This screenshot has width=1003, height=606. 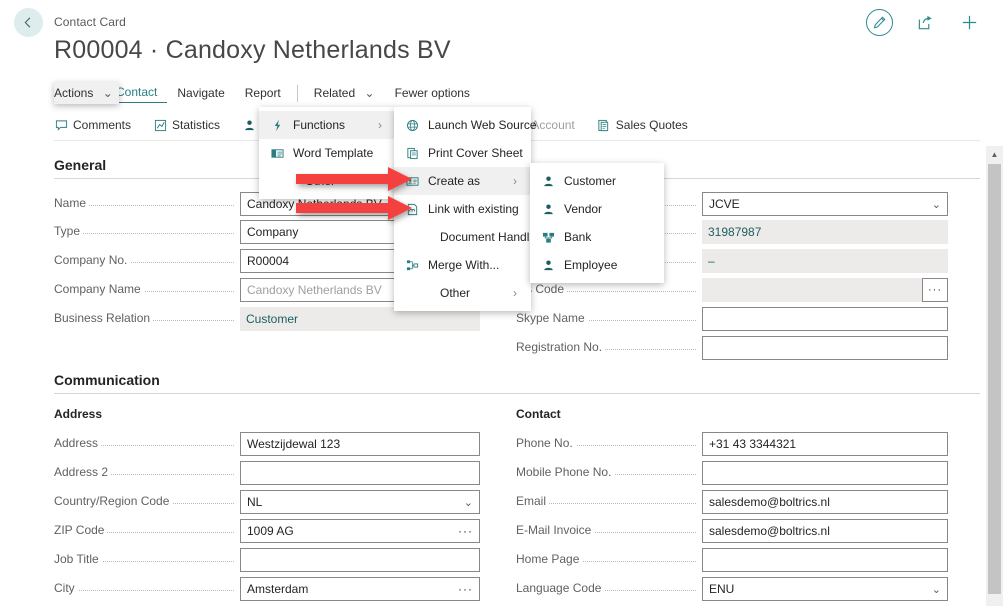 I want to click on field-country-region-code-dropdown: NL ⌄, so click(x=360, y=502).